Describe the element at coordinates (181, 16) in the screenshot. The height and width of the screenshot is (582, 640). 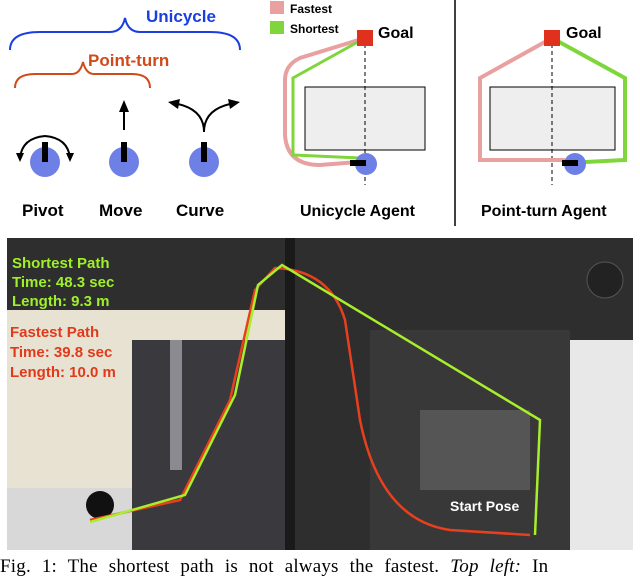
I see `unicycle-label: Unicycle` at that location.